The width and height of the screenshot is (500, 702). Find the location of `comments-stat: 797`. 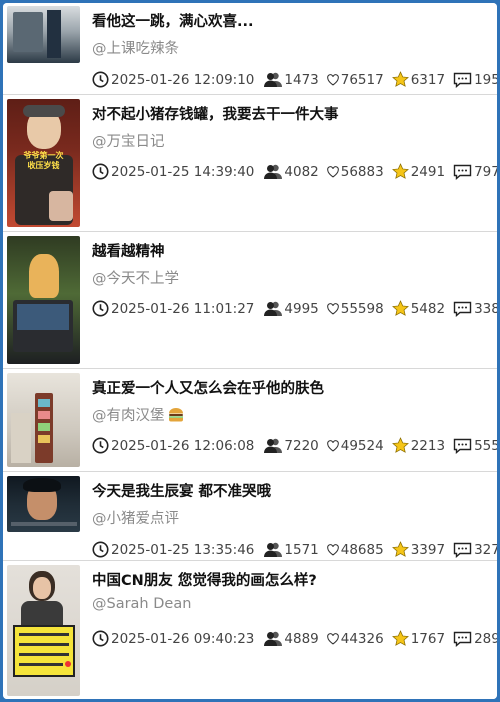

comments-stat: 797 is located at coordinates (475, 172).